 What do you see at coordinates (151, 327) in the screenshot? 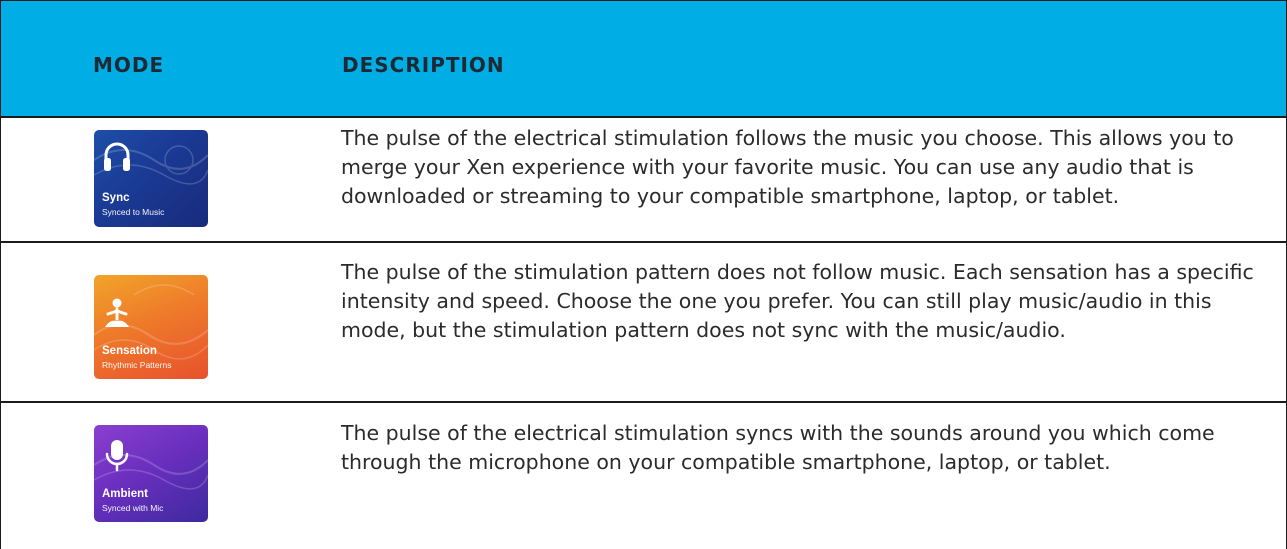
I see `sensation-mode-tile: Sensation Rhythmic Patterns` at bounding box center [151, 327].